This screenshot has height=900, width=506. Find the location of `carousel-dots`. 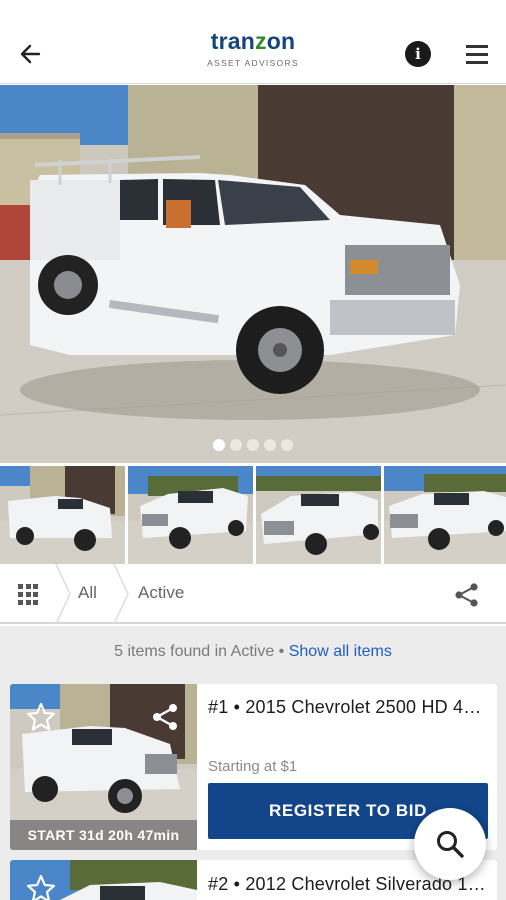

carousel-dots is located at coordinates (253, 445).